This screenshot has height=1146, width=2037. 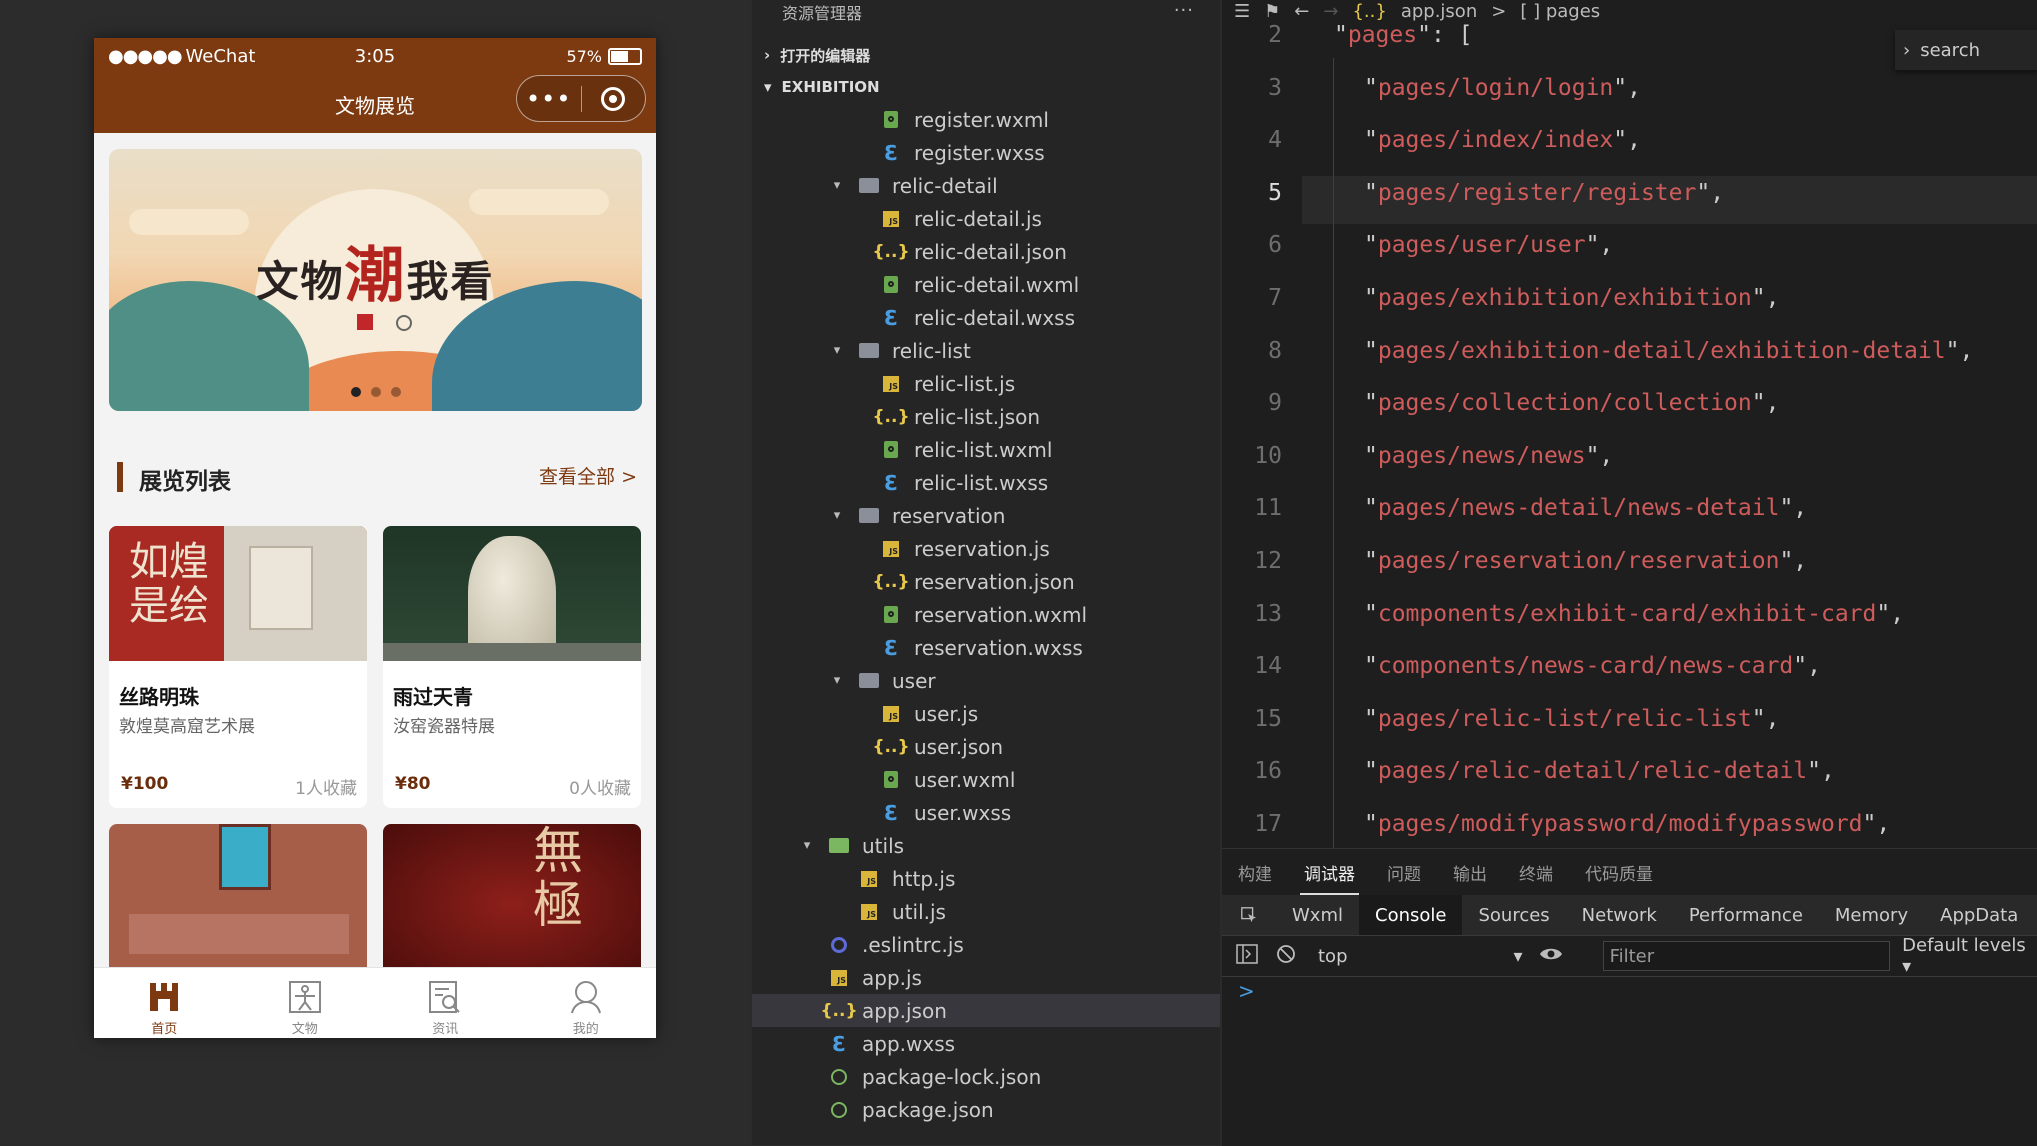 What do you see at coordinates (986, 614) in the screenshot?
I see `tree-file: reservation.wxml` at bounding box center [986, 614].